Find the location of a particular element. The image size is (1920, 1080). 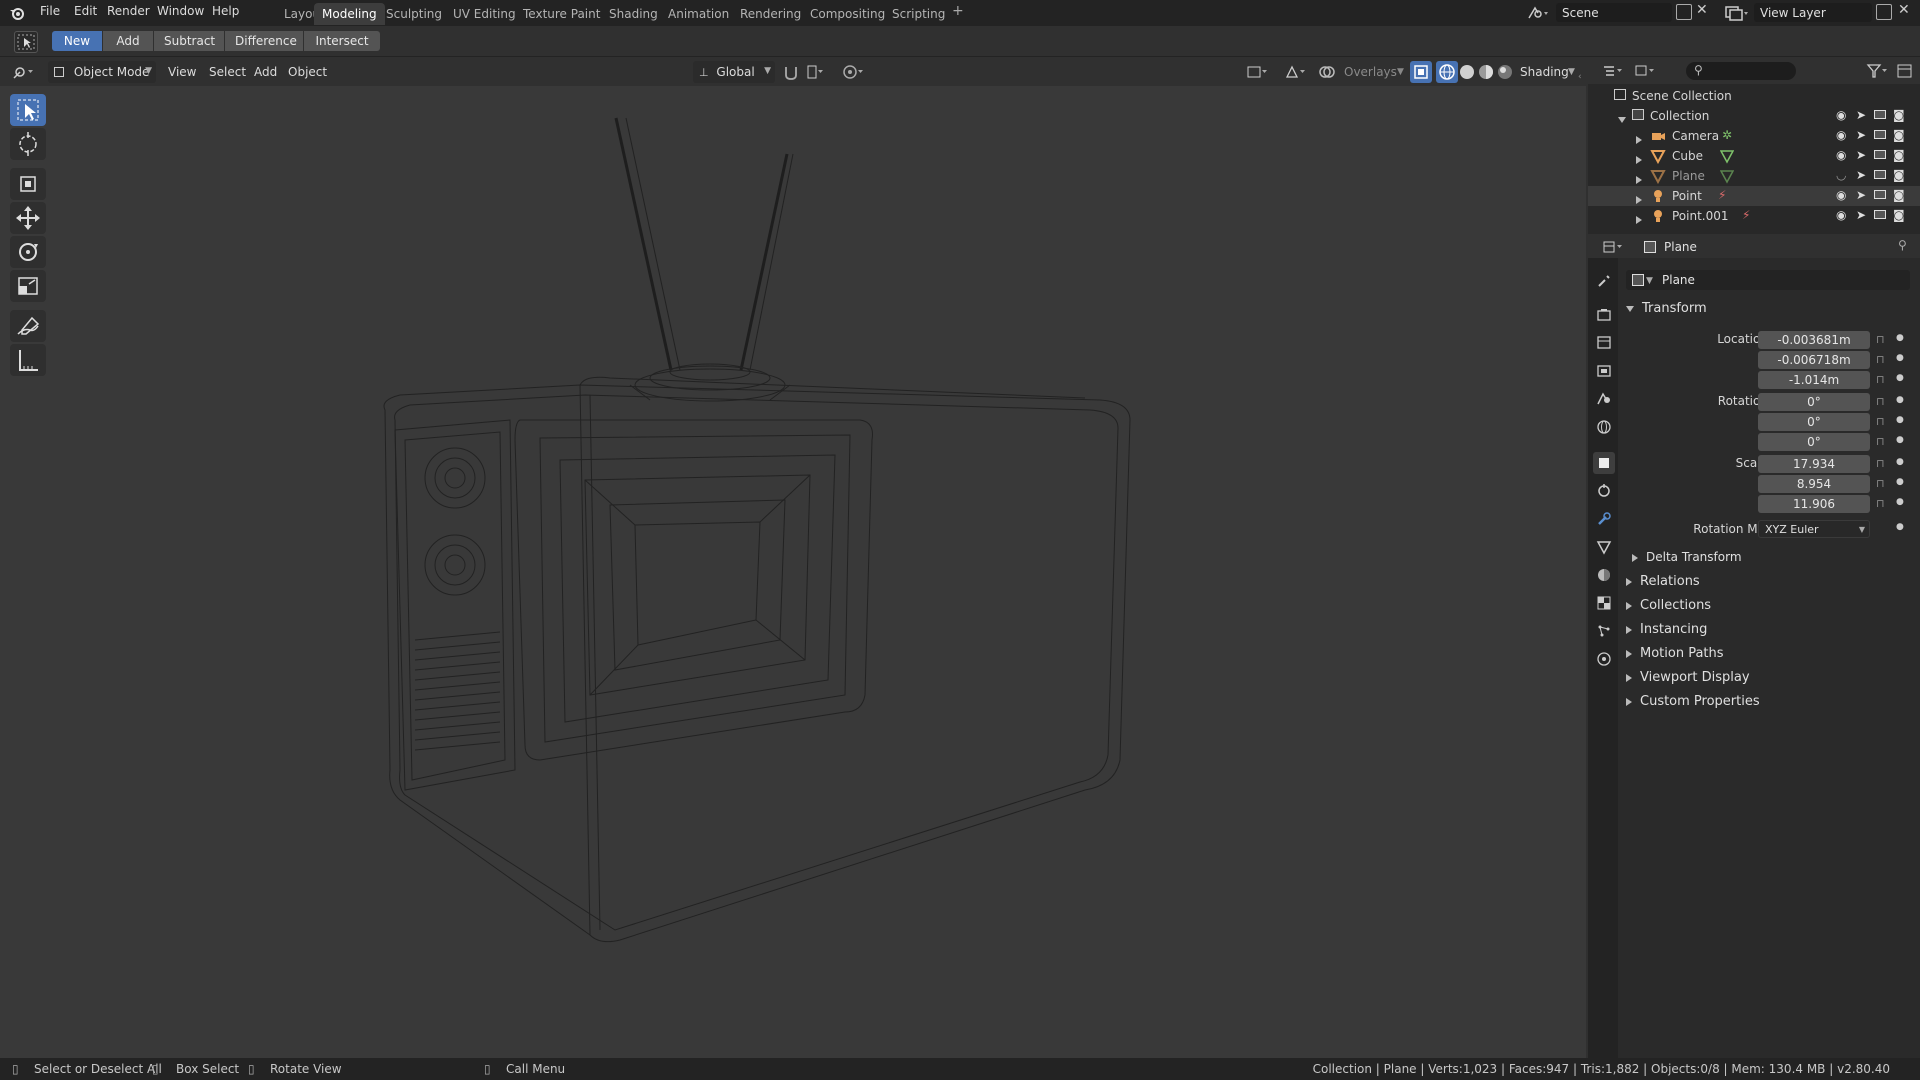

particles-tab-icon is located at coordinates (1604, 631).